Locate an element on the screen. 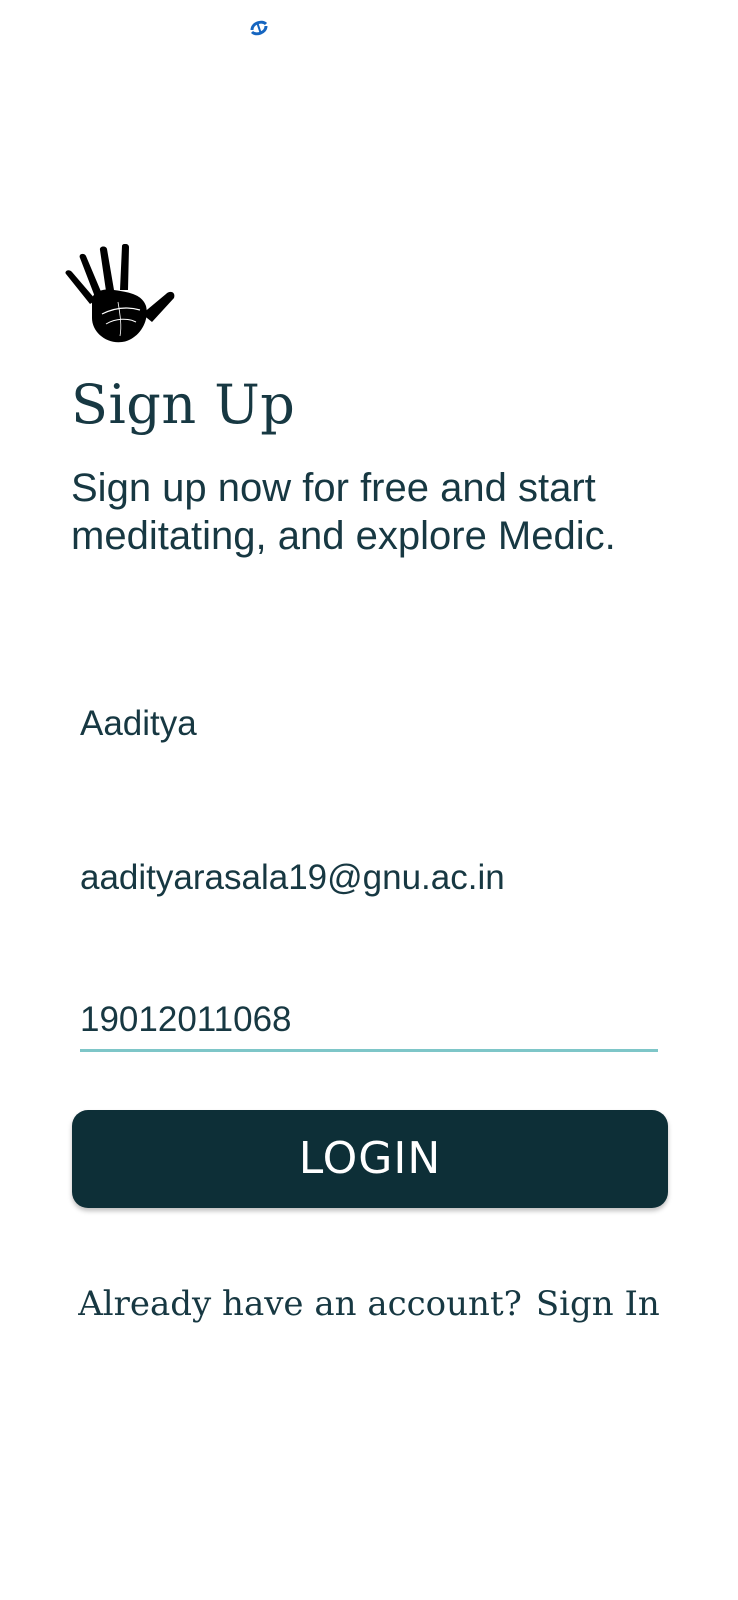 This screenshot has width=738, height=1600. hand-print-icon is located at coordinates (121, 297).